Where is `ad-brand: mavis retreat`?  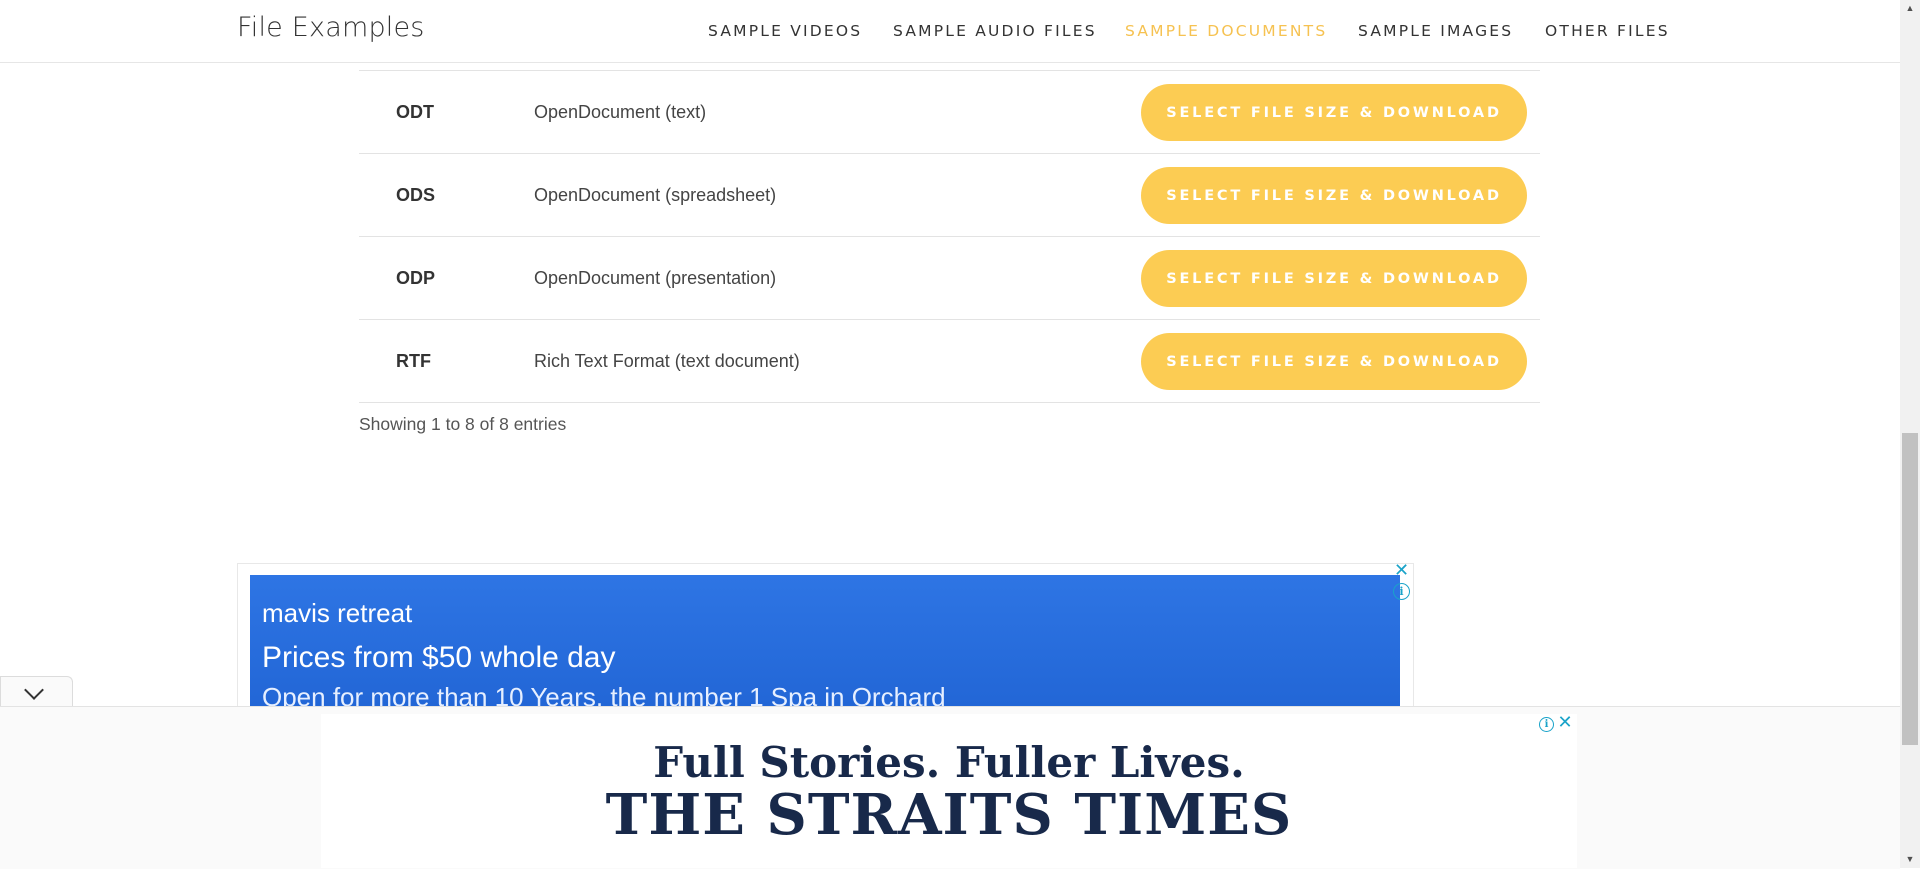
ad-brand: mavis retreat is located at coordinates (337, 613).